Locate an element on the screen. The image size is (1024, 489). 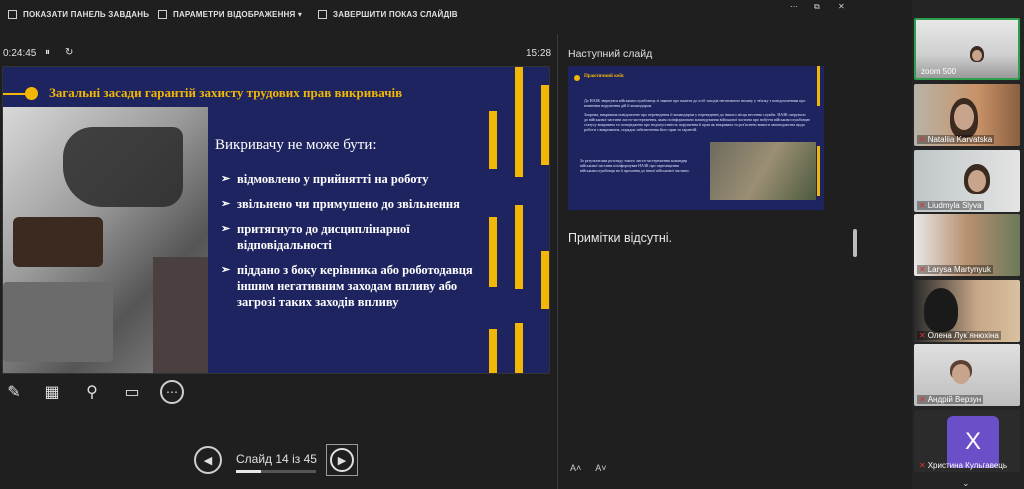
participant-tile: X ✕ Христина Кульгавець is located at coordinates (967, 441).